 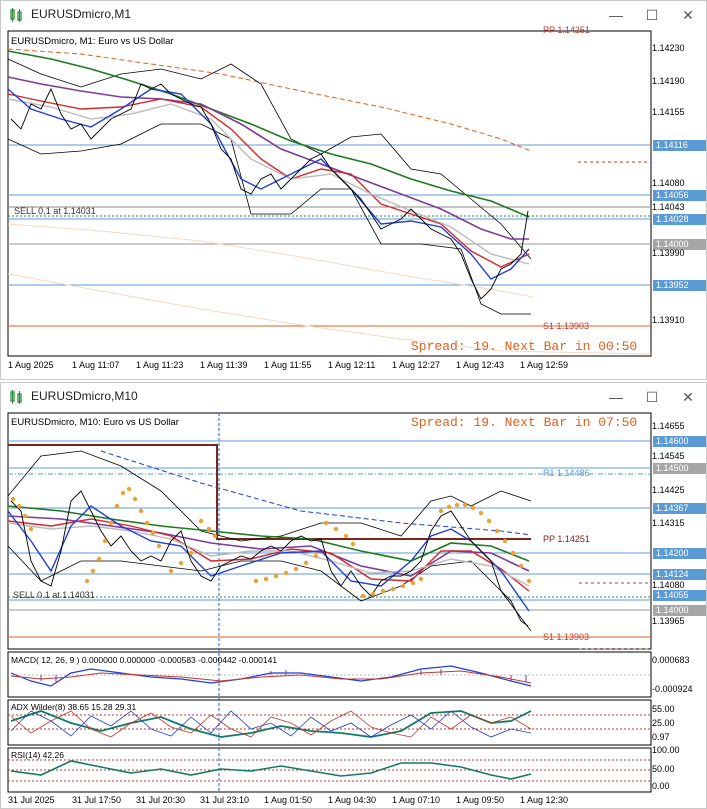 What do you see at coordinates (81, 14) in the screenshot?
I see `window-title: EURUSDmicro,M1` at bounding box center [81, 14].